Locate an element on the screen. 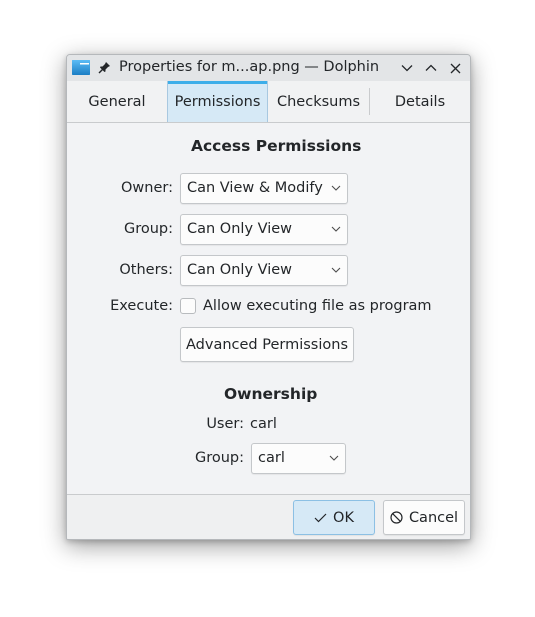  group-permission-select: Can Only View is located at coordinates (264, 229).